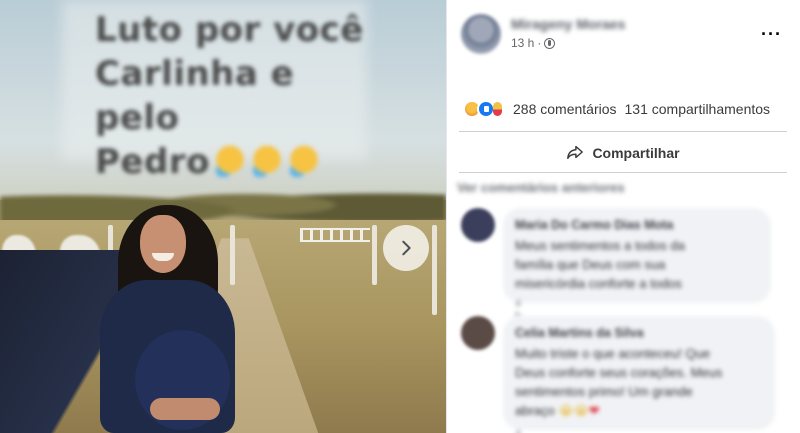  I want to click on comment-text: misericórdia conforte a todos, so click(598, 283).